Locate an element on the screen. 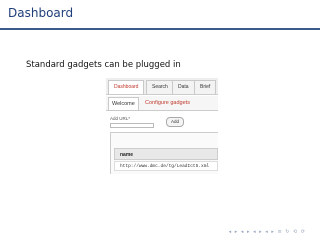 This screenshot has height=240, width=320. sub-tab-bar: Welcome Configure gadgets is located at coordinates (162, 103).